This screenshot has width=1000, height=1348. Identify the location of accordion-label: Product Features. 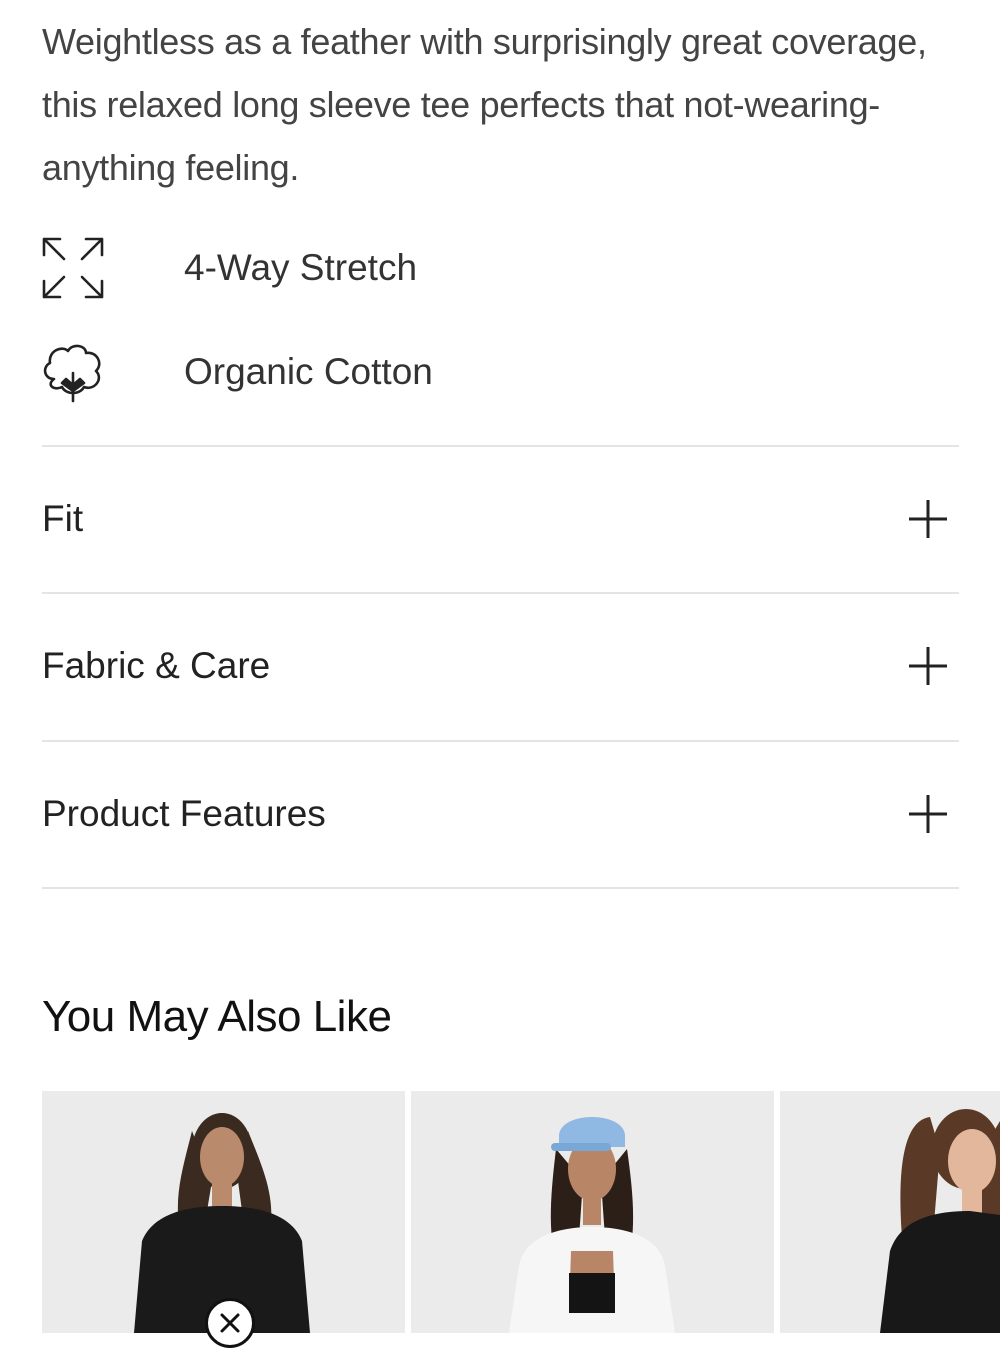
(184, 813).